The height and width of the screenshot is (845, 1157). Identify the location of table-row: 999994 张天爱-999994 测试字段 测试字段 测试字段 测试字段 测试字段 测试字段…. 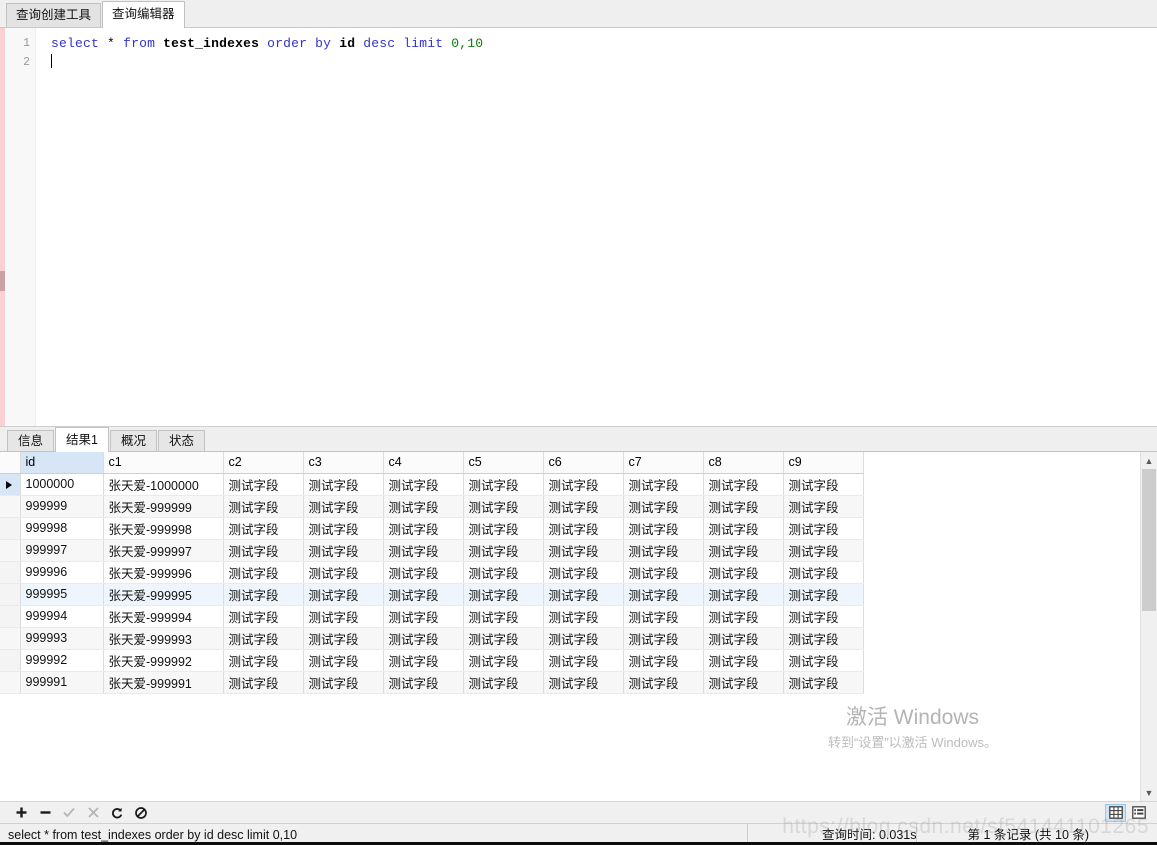
(432, 616).